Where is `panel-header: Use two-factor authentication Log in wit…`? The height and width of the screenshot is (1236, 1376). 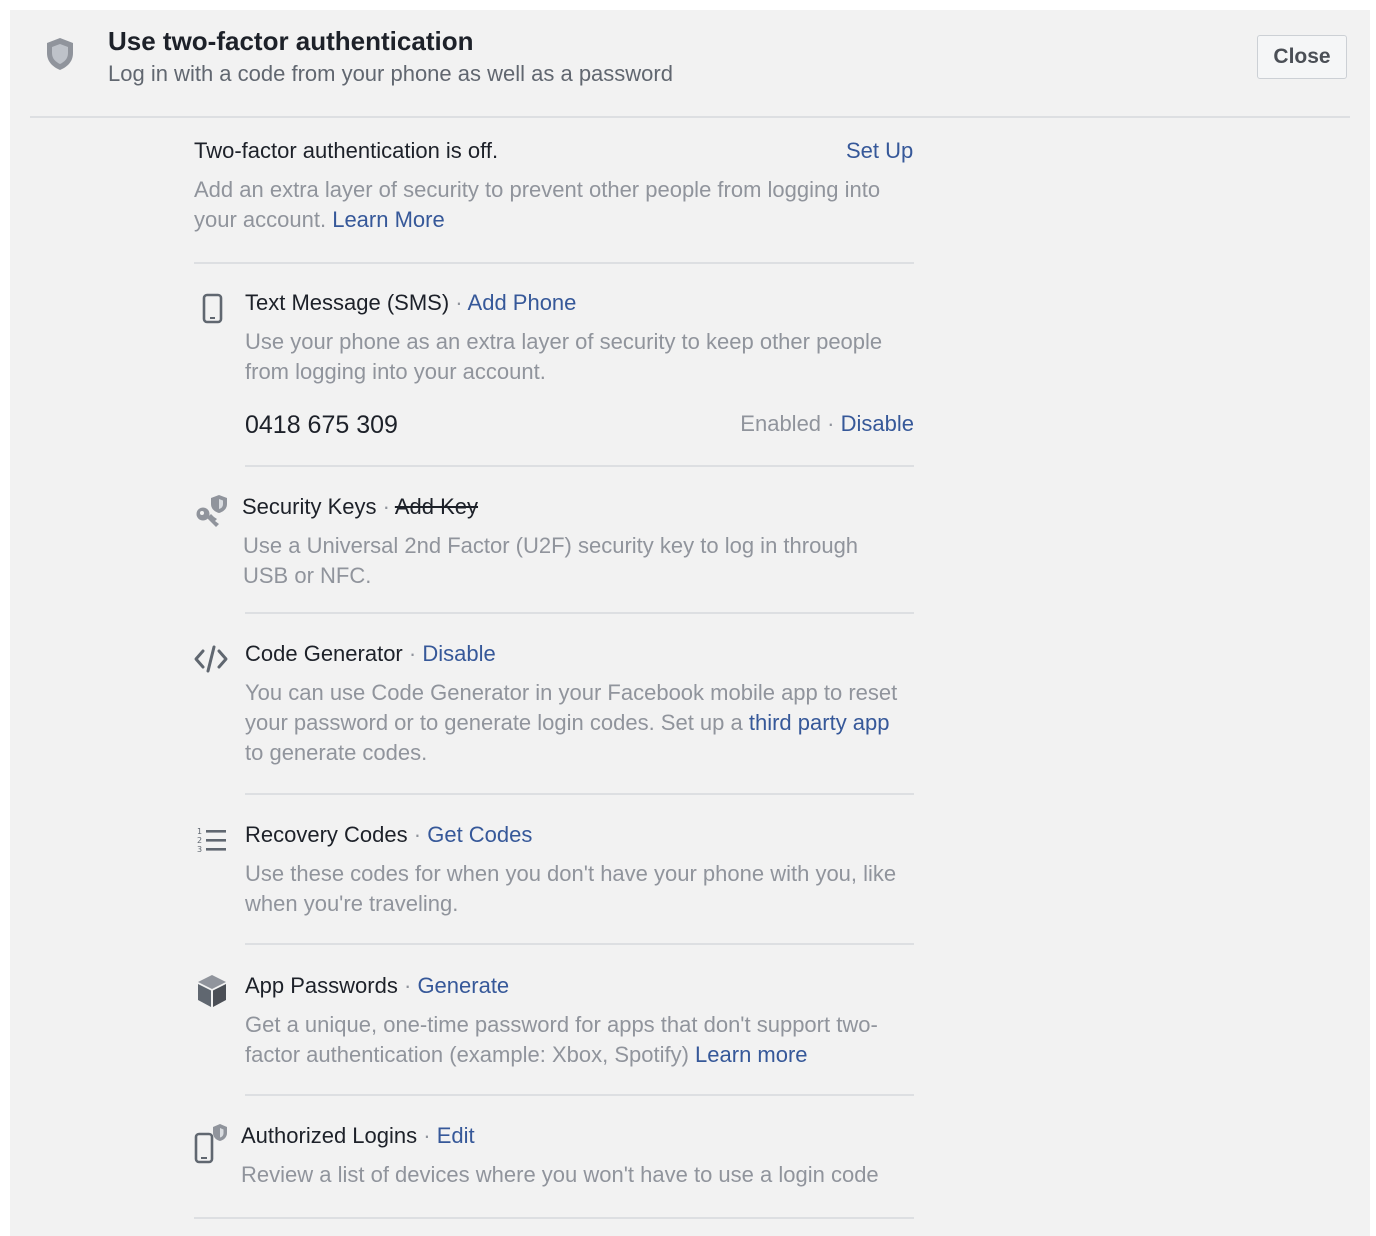
panel-header: Use two-factor authentication Log in wit… is located at coordinates (690, 64).